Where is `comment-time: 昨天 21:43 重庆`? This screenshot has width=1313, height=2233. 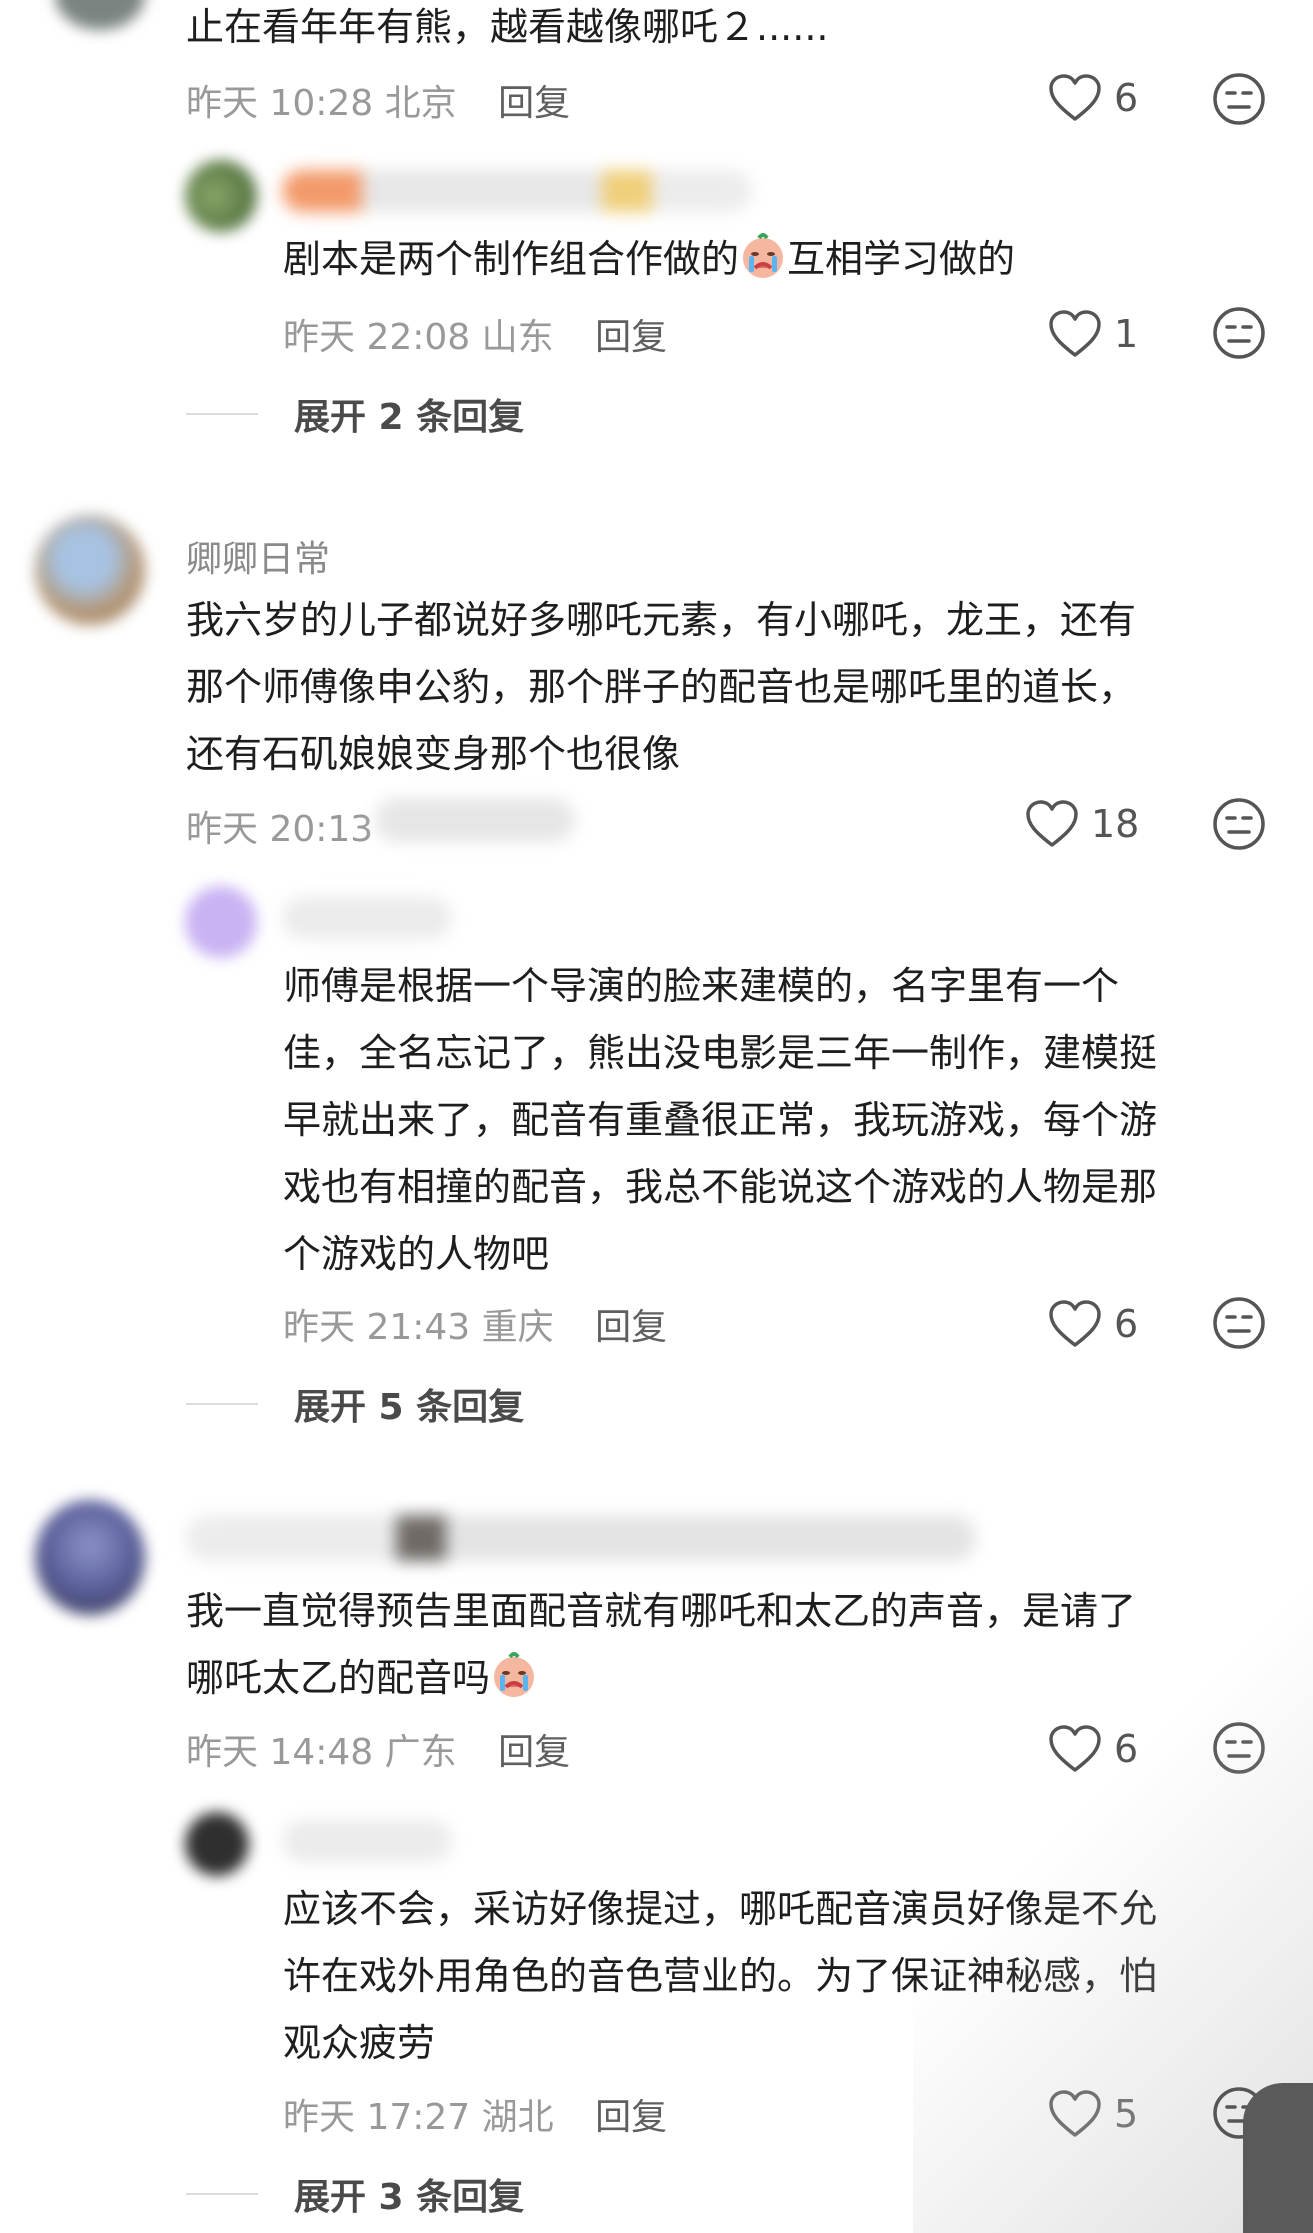 comment-time: 昨天 21:43 重庆 is located at coordinates (418, 1327).